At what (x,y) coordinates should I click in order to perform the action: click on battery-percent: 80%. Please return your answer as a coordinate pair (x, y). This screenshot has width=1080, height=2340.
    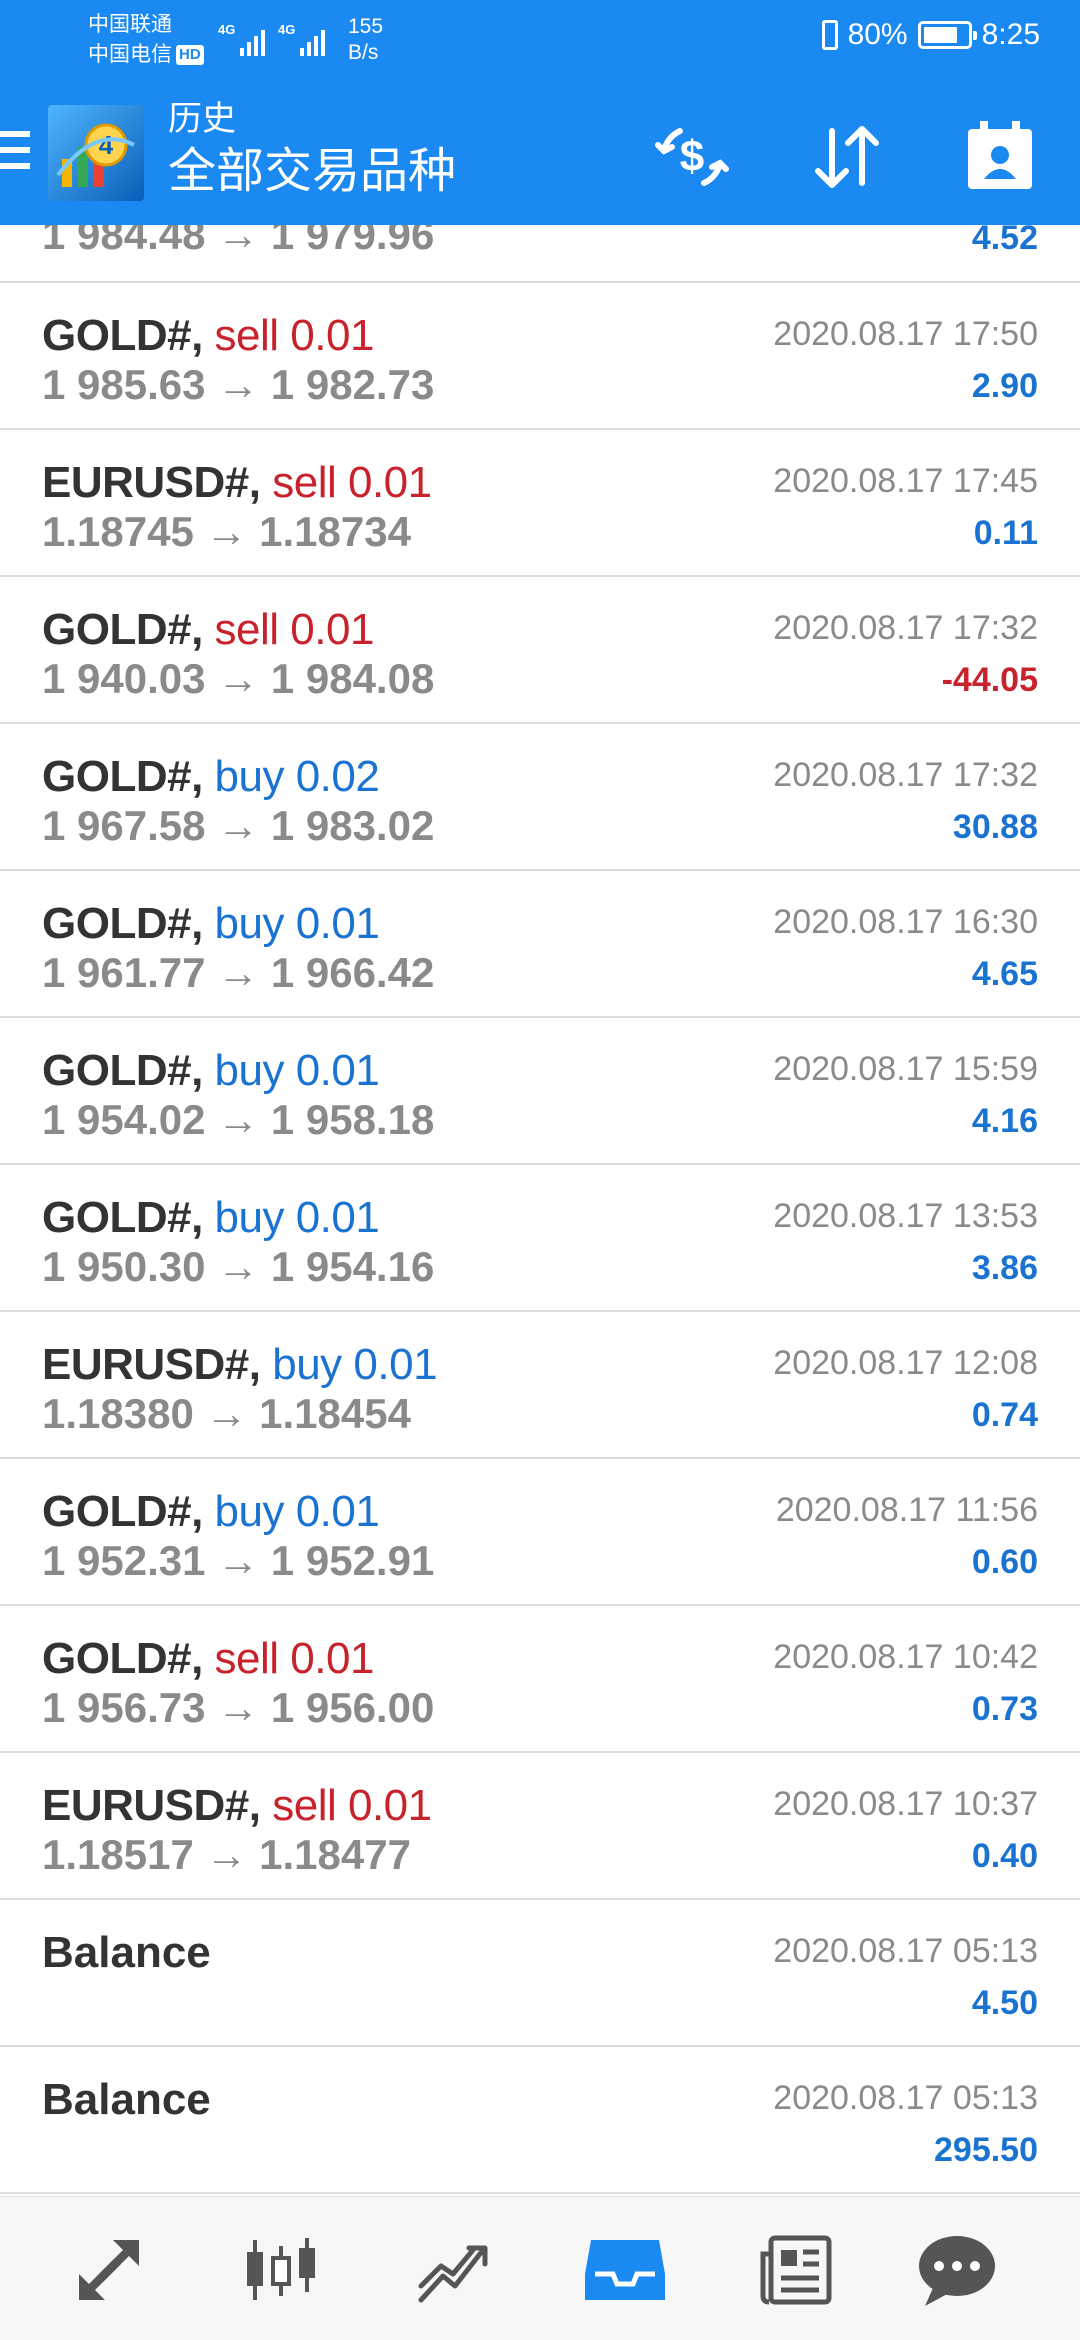
    Looking at the image, I should click on (877, 34).